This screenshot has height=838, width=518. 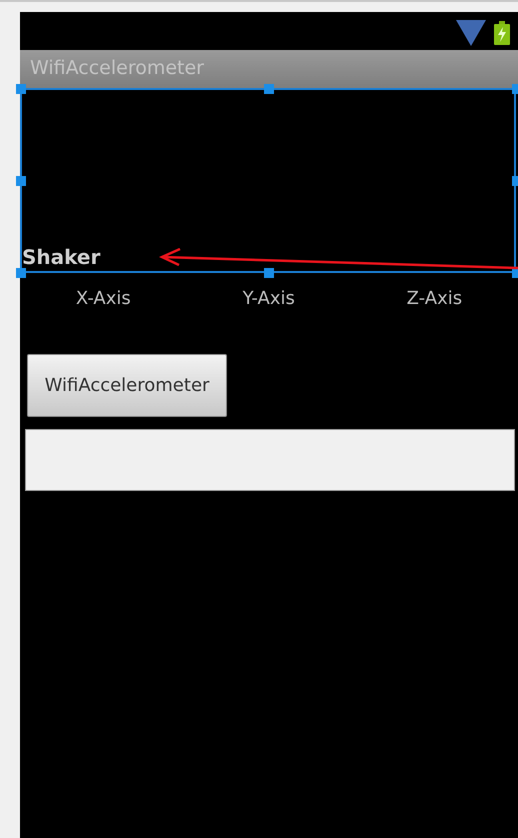 I want to click on battery-icon, so click(x=502, y=33).